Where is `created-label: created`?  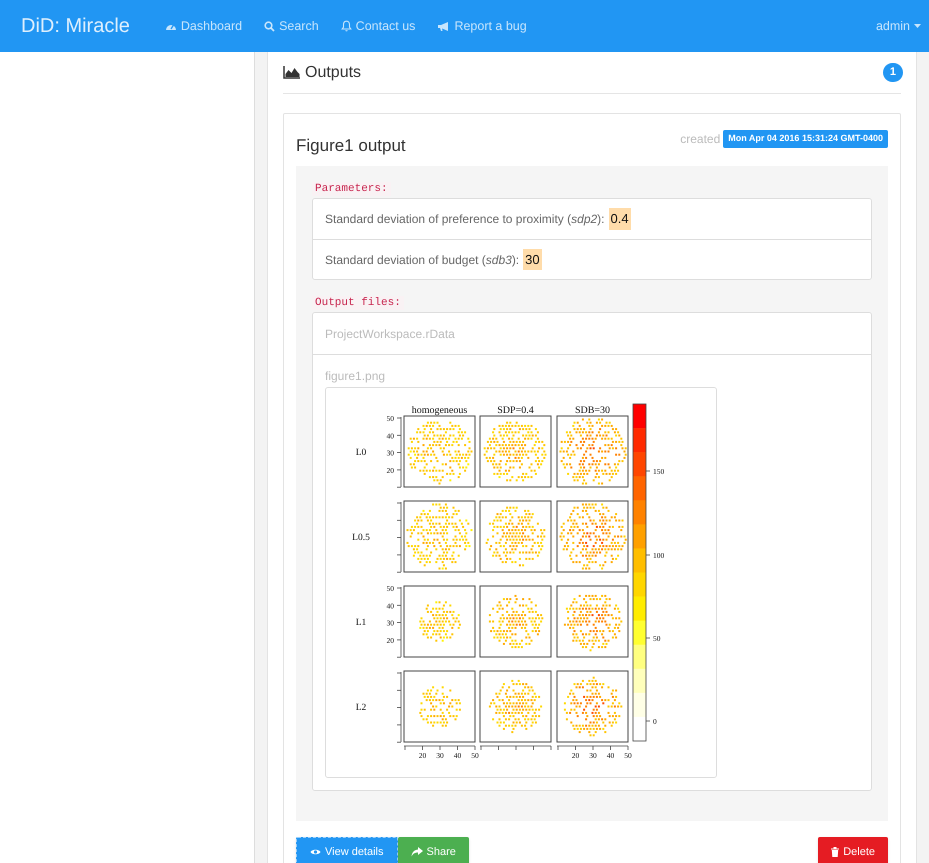 created-label: created is located at coordinates (700, 139).